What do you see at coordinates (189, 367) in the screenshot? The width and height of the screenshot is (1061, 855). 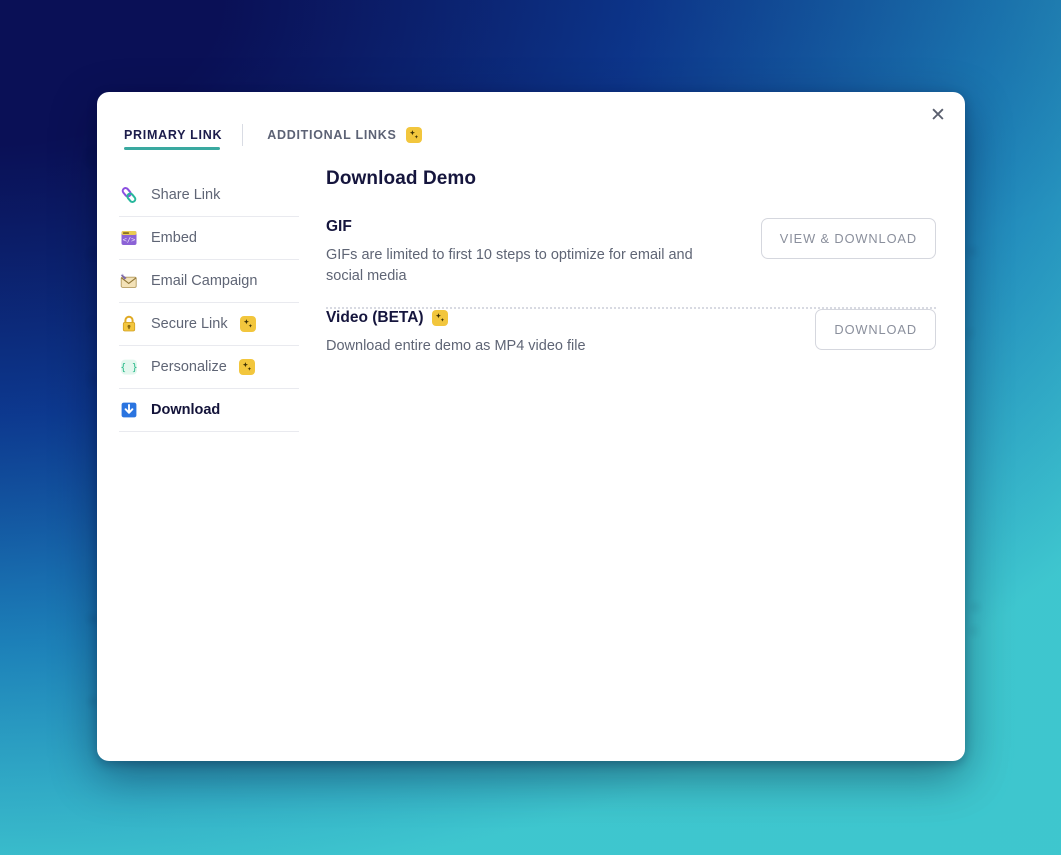 I see `sidebar-item-label: Personalize` at bounding box center [189, 367].